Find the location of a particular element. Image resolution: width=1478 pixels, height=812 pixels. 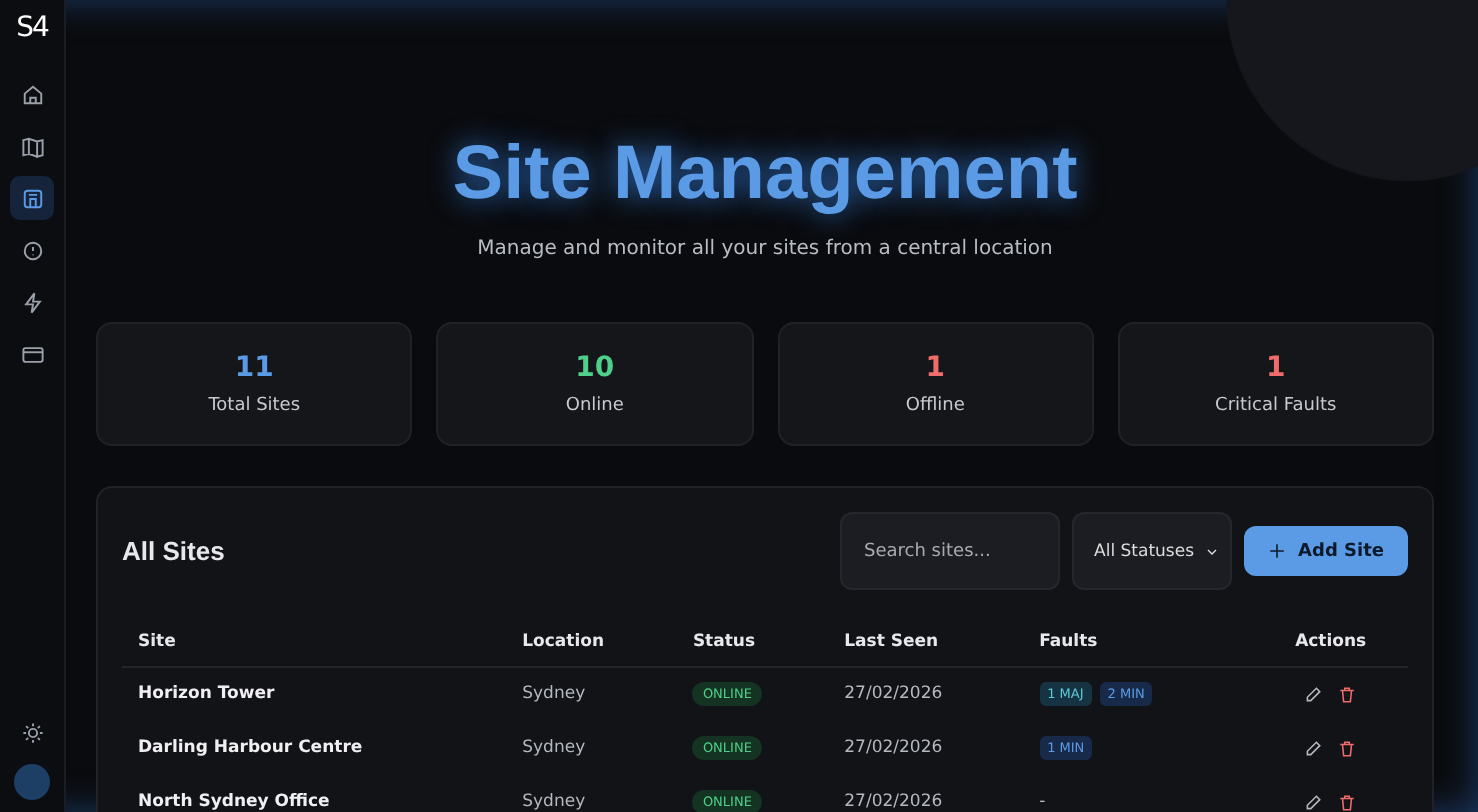

stat-value: 10 is located at coordinates (595, 368).